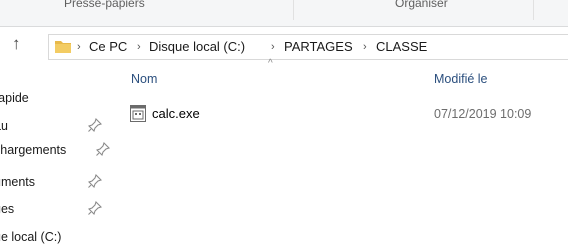 This screenshot has height=251, width=568. Describe the element at coordinates (55, 209) in the screenshot. I see `nav-item-pictures: ges` at that location.